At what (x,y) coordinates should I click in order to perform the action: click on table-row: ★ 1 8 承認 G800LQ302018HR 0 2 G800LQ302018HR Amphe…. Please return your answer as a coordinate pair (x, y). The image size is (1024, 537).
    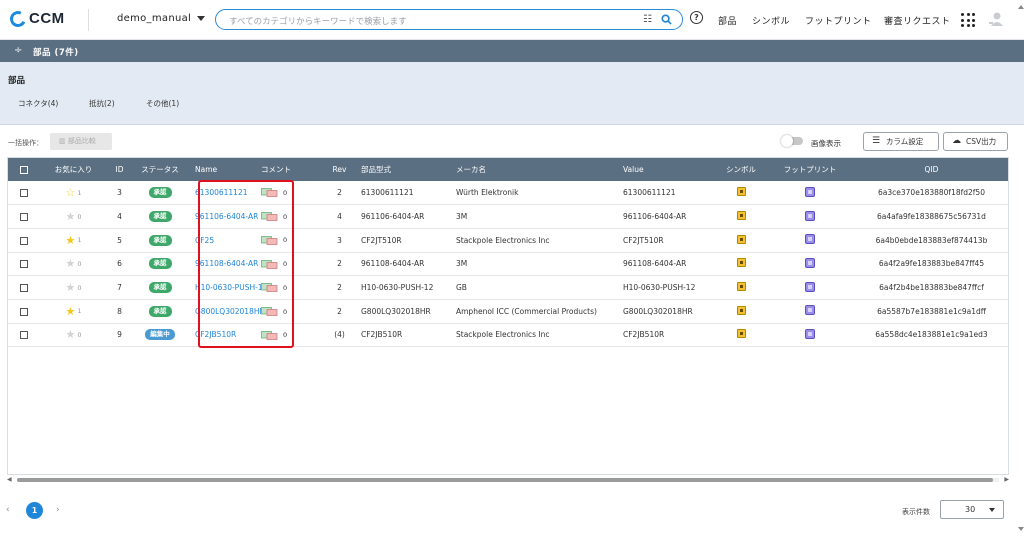
    Looking at the image, I should click on (508, 311).